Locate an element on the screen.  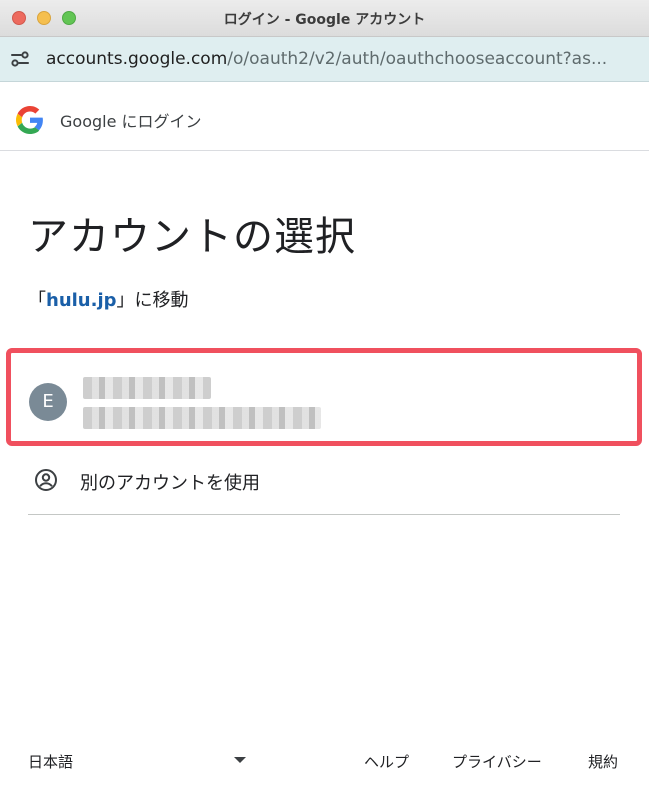
app-link: hulu.jp is located at coordinates (81, 300).